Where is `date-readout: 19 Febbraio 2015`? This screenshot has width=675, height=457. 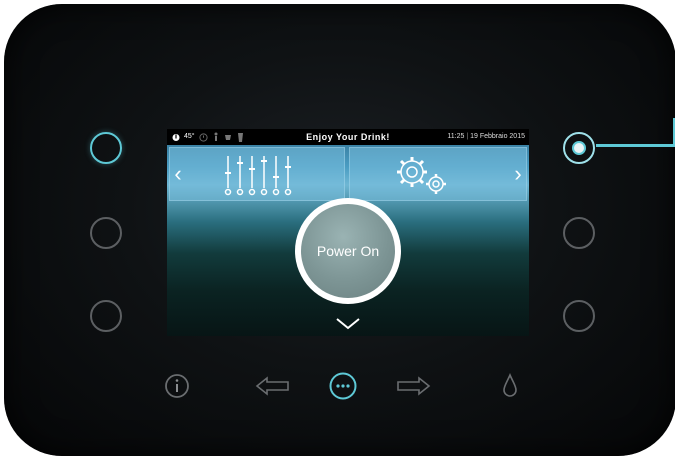
date-readout: 19 Febbraio 2015 is located at coordinates (497, 136).